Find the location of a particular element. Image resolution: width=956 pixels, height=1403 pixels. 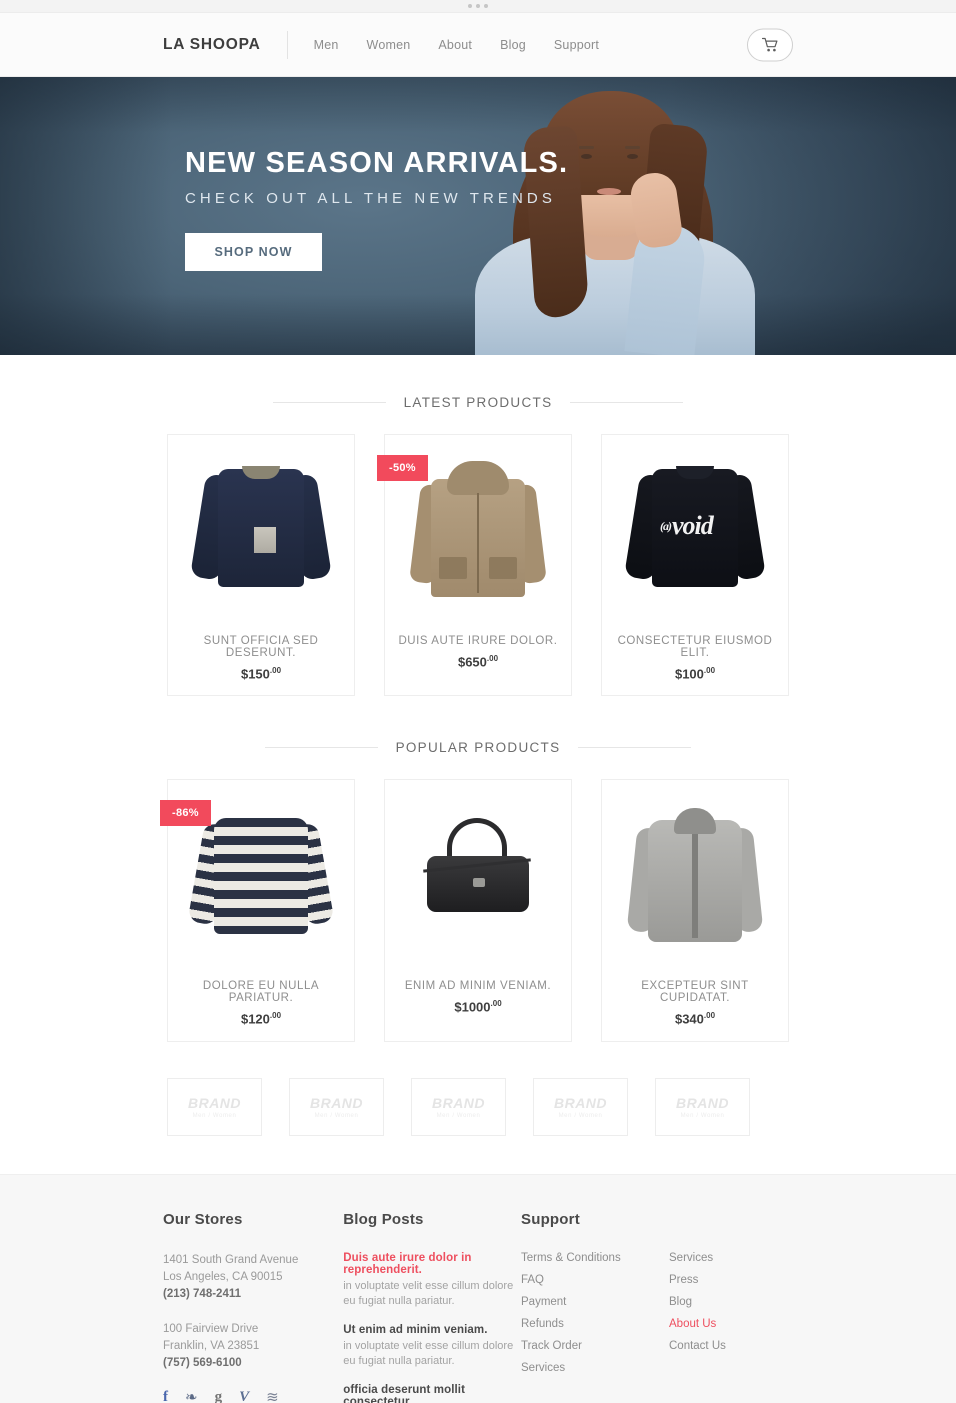

support-link-track-order: Track Order is located at coordinates (583, 1346).